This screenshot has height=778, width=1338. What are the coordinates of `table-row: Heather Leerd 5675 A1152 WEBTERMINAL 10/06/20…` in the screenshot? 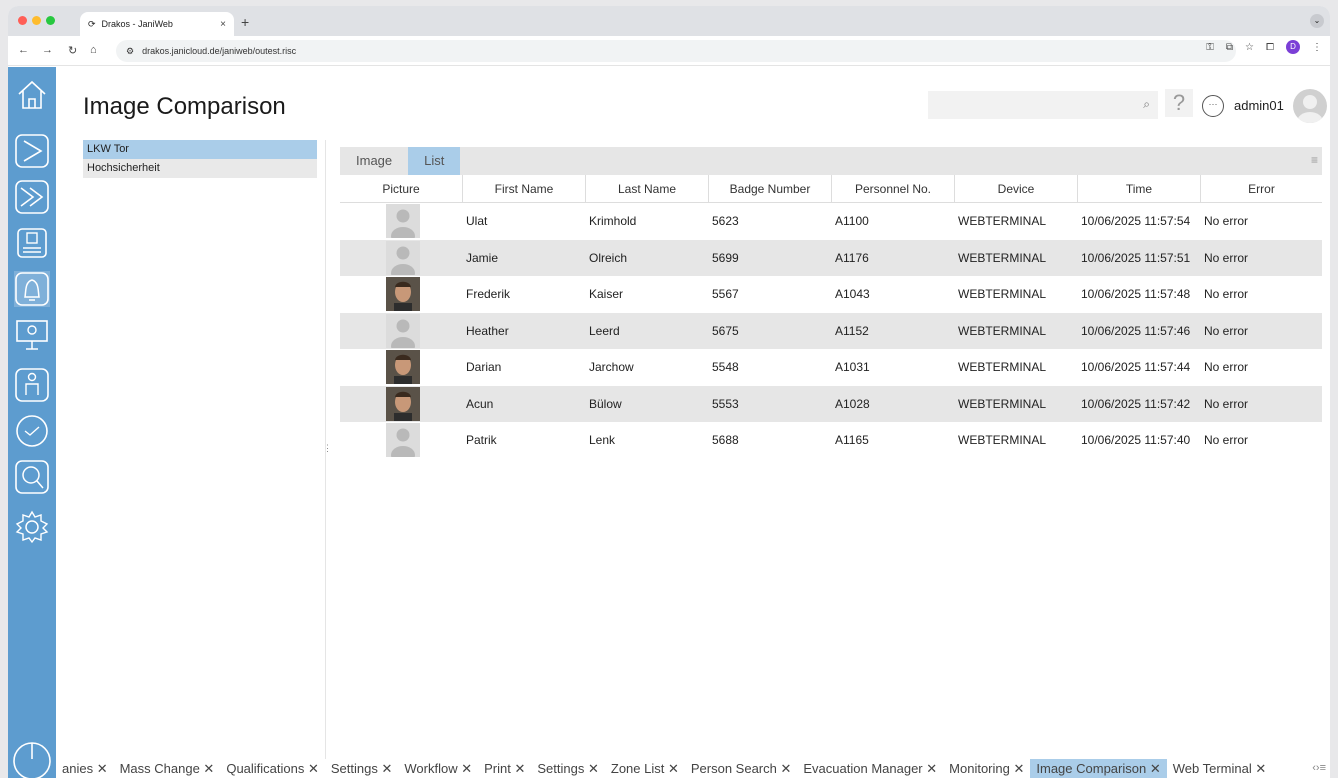 It's located at (831, 330).